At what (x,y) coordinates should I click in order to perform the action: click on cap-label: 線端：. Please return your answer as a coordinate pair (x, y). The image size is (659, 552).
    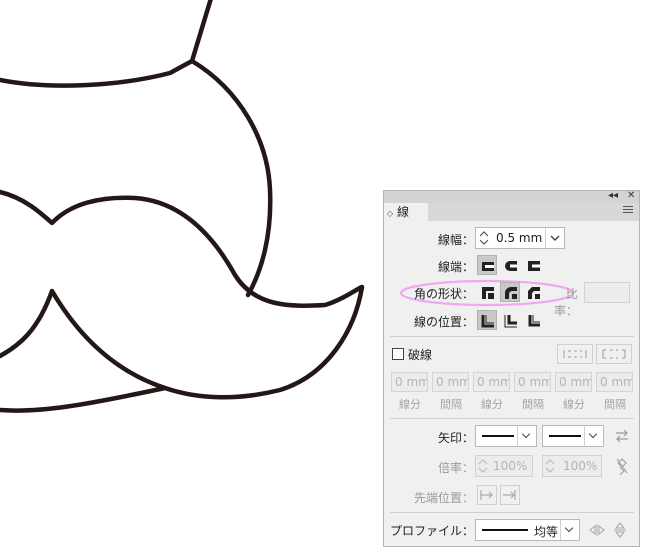
    Looking at the image, I should click on (455, 267).